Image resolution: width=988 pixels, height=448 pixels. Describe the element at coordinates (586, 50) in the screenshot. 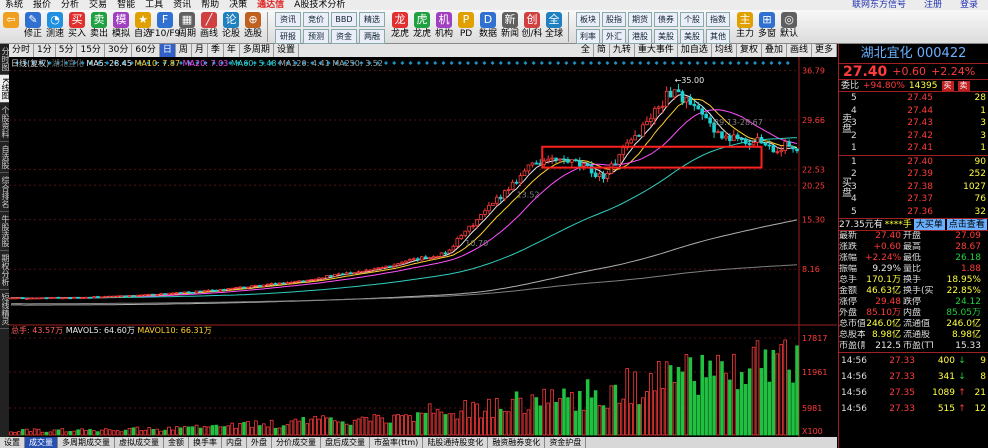

I see `chart-tool-0: 全` at that location.